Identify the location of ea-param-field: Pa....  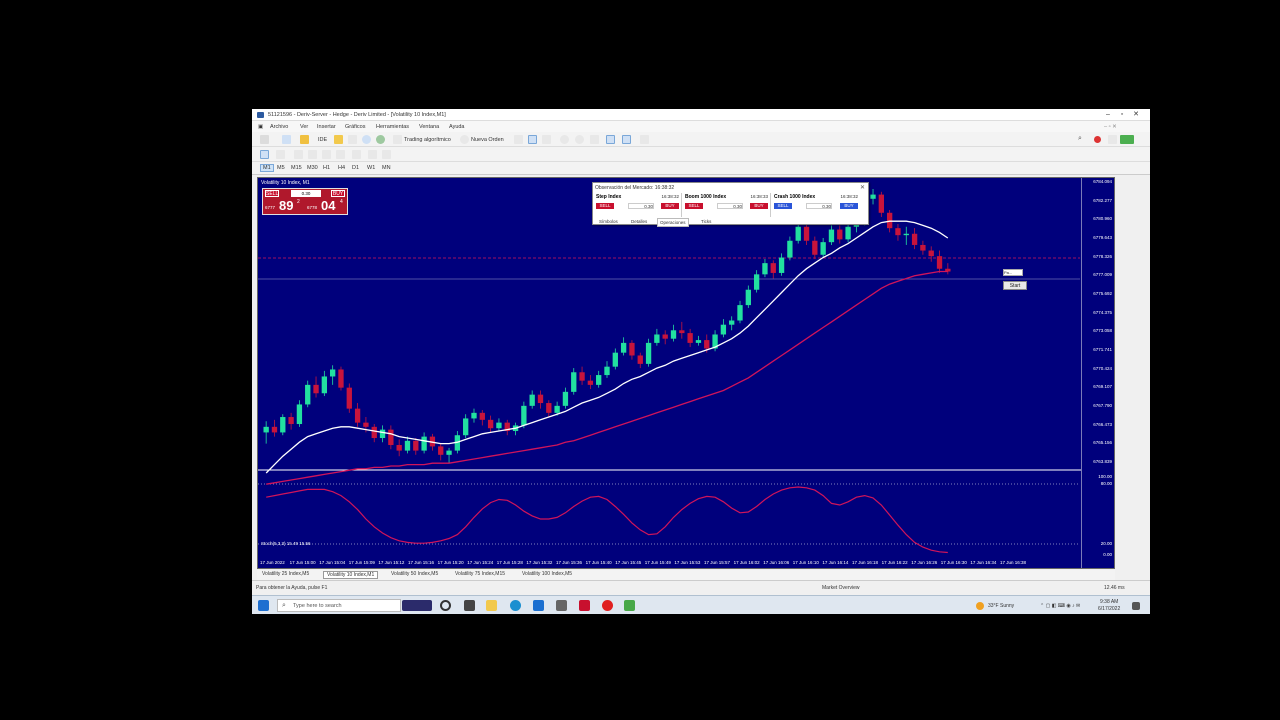
(1013, 272).